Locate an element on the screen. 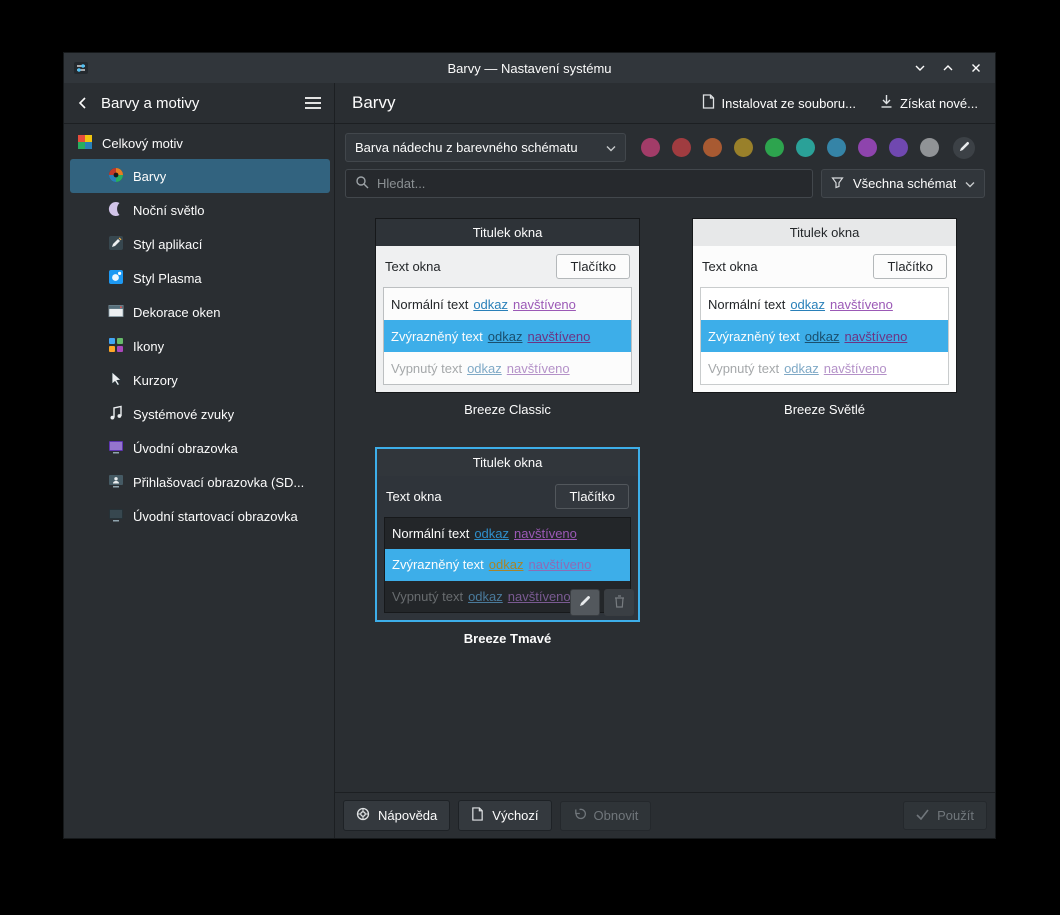 The image size is (1060, 915). accent-swatch-gray is located at coordinates (929, 147).